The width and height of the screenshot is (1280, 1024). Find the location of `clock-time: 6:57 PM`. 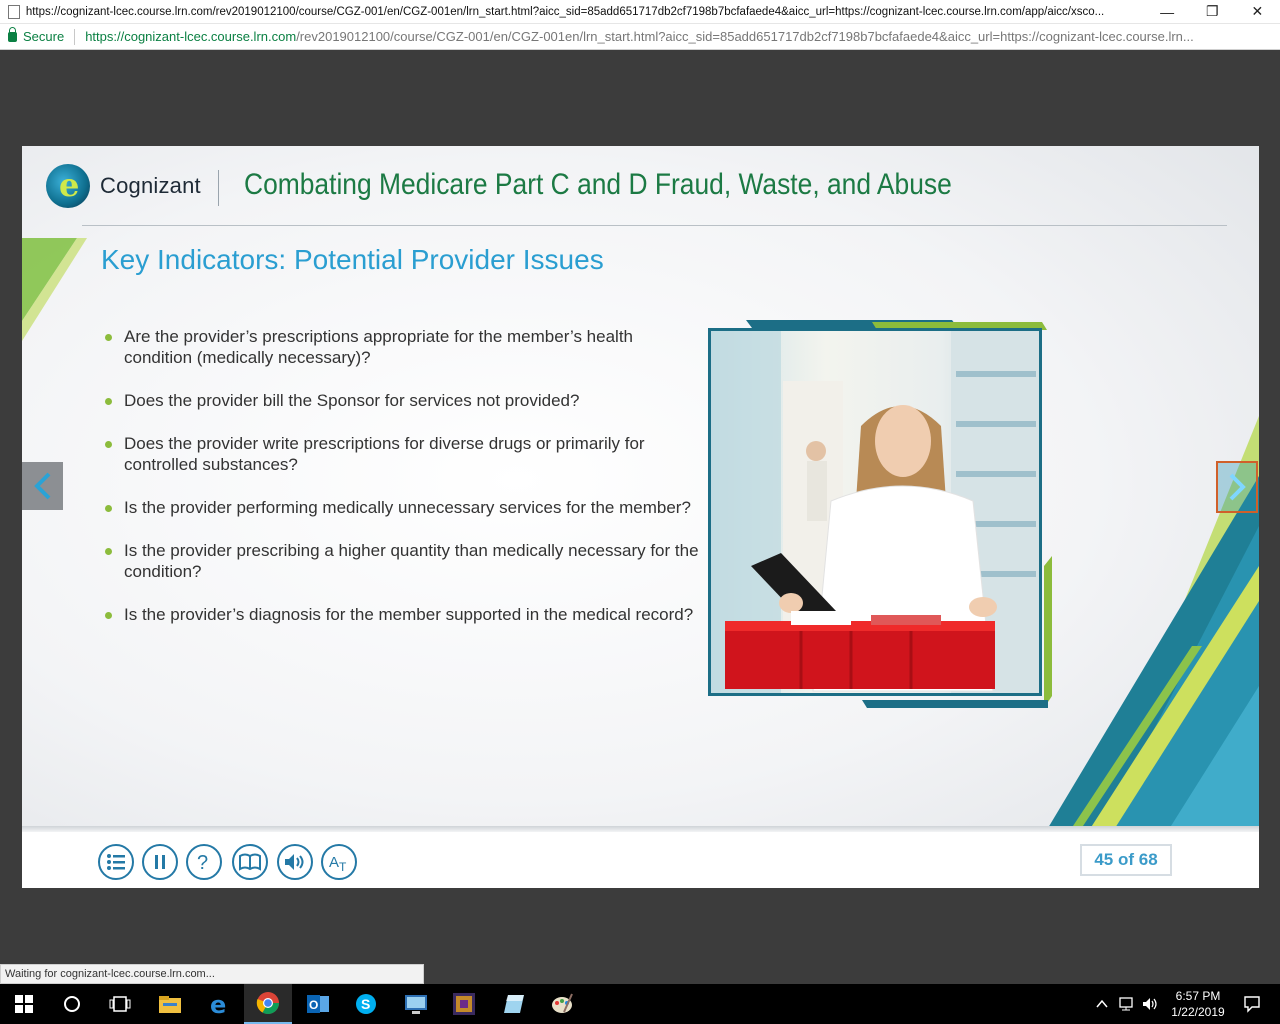

clock-time: 6:57 PM is located at coordinates (1198, 996).